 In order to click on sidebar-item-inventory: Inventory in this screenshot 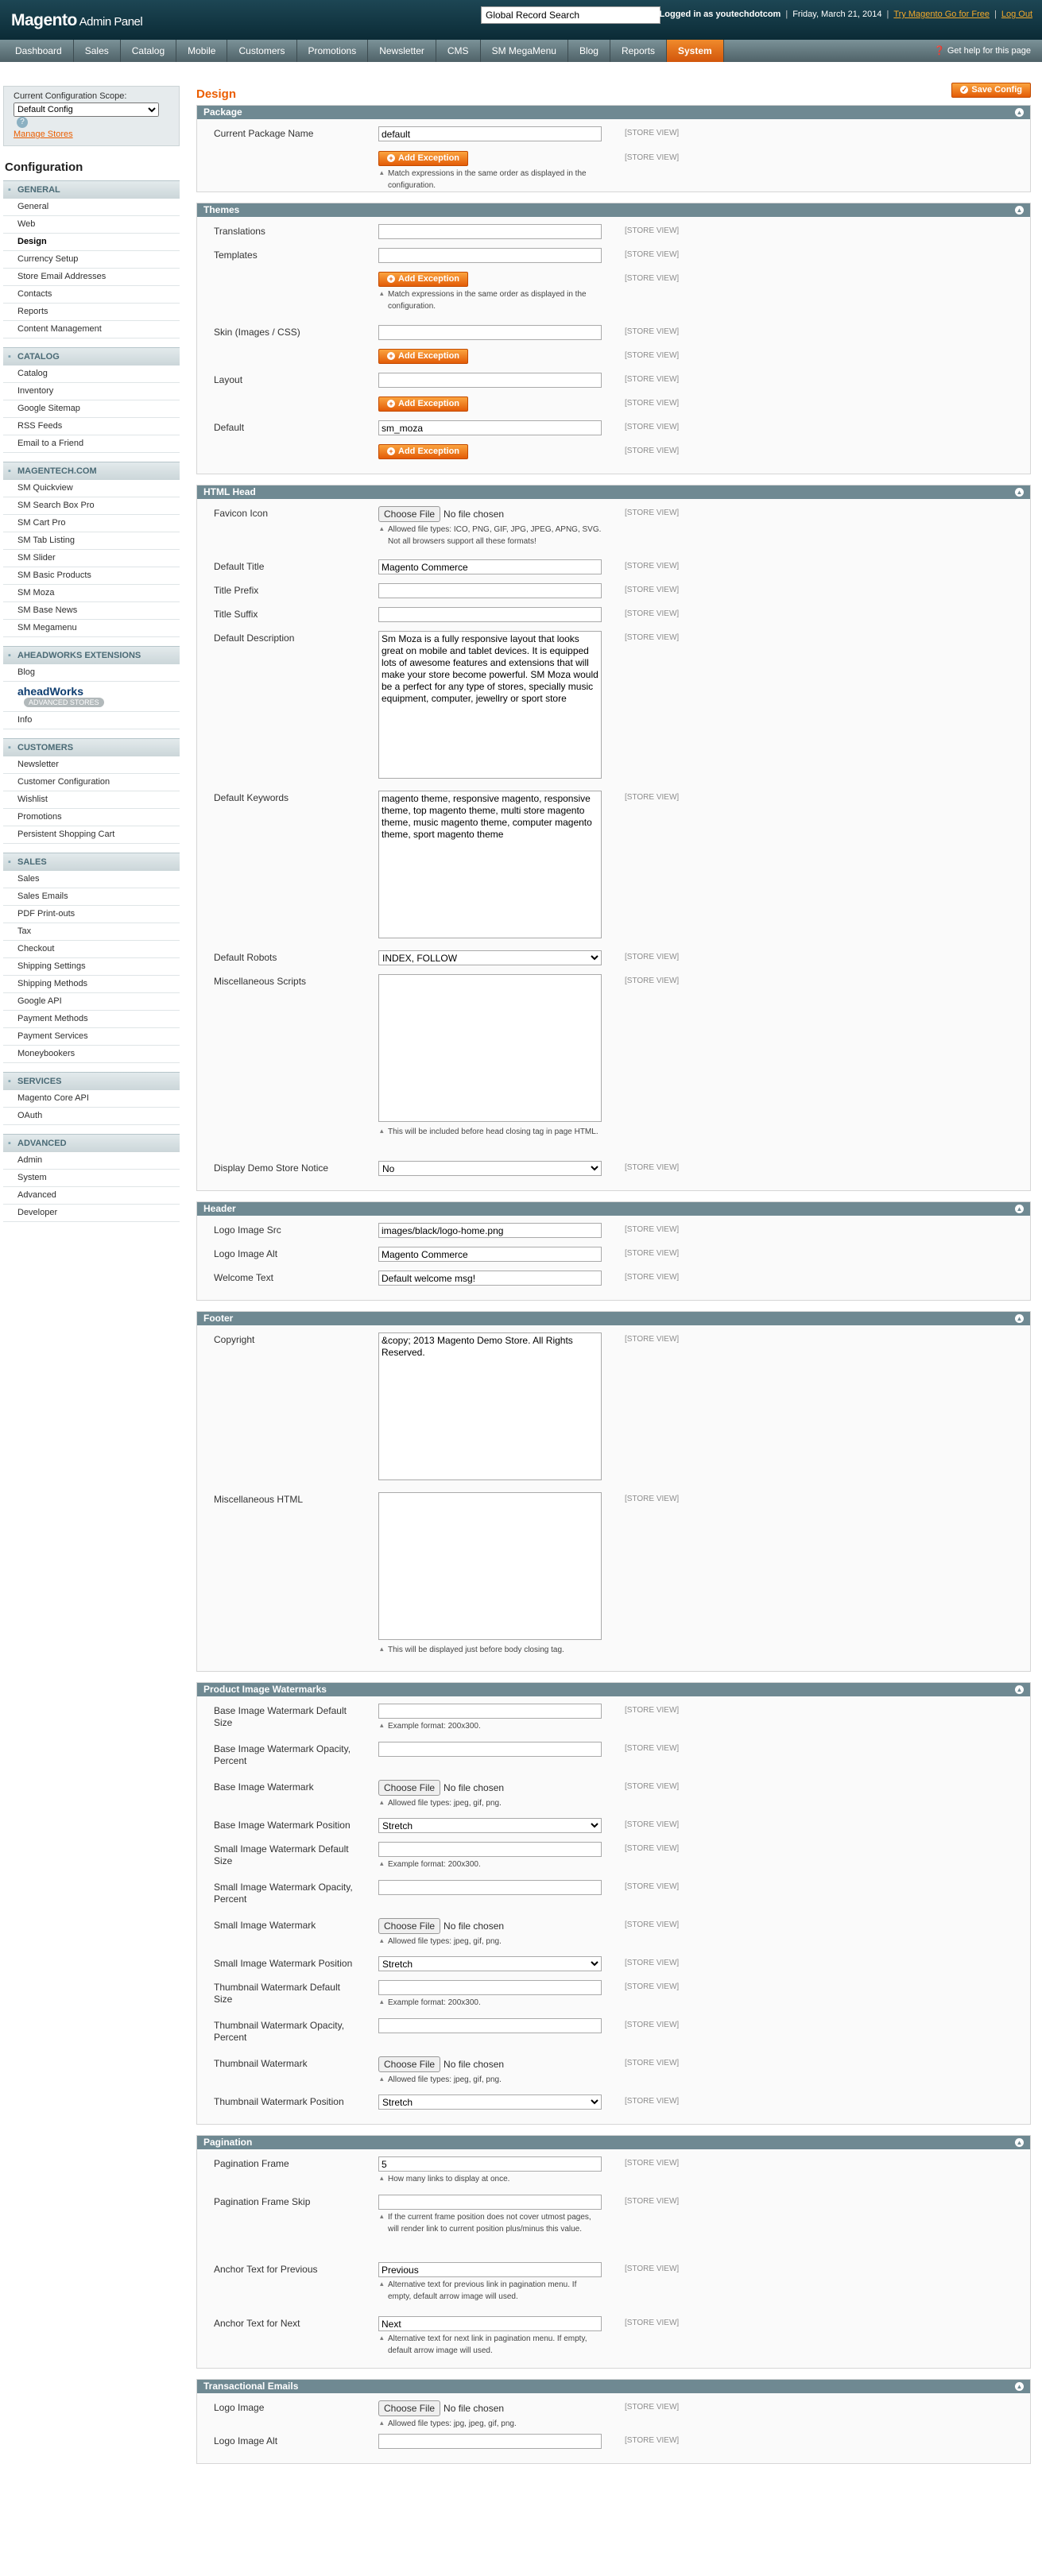, I will do `click(91, 391)`.